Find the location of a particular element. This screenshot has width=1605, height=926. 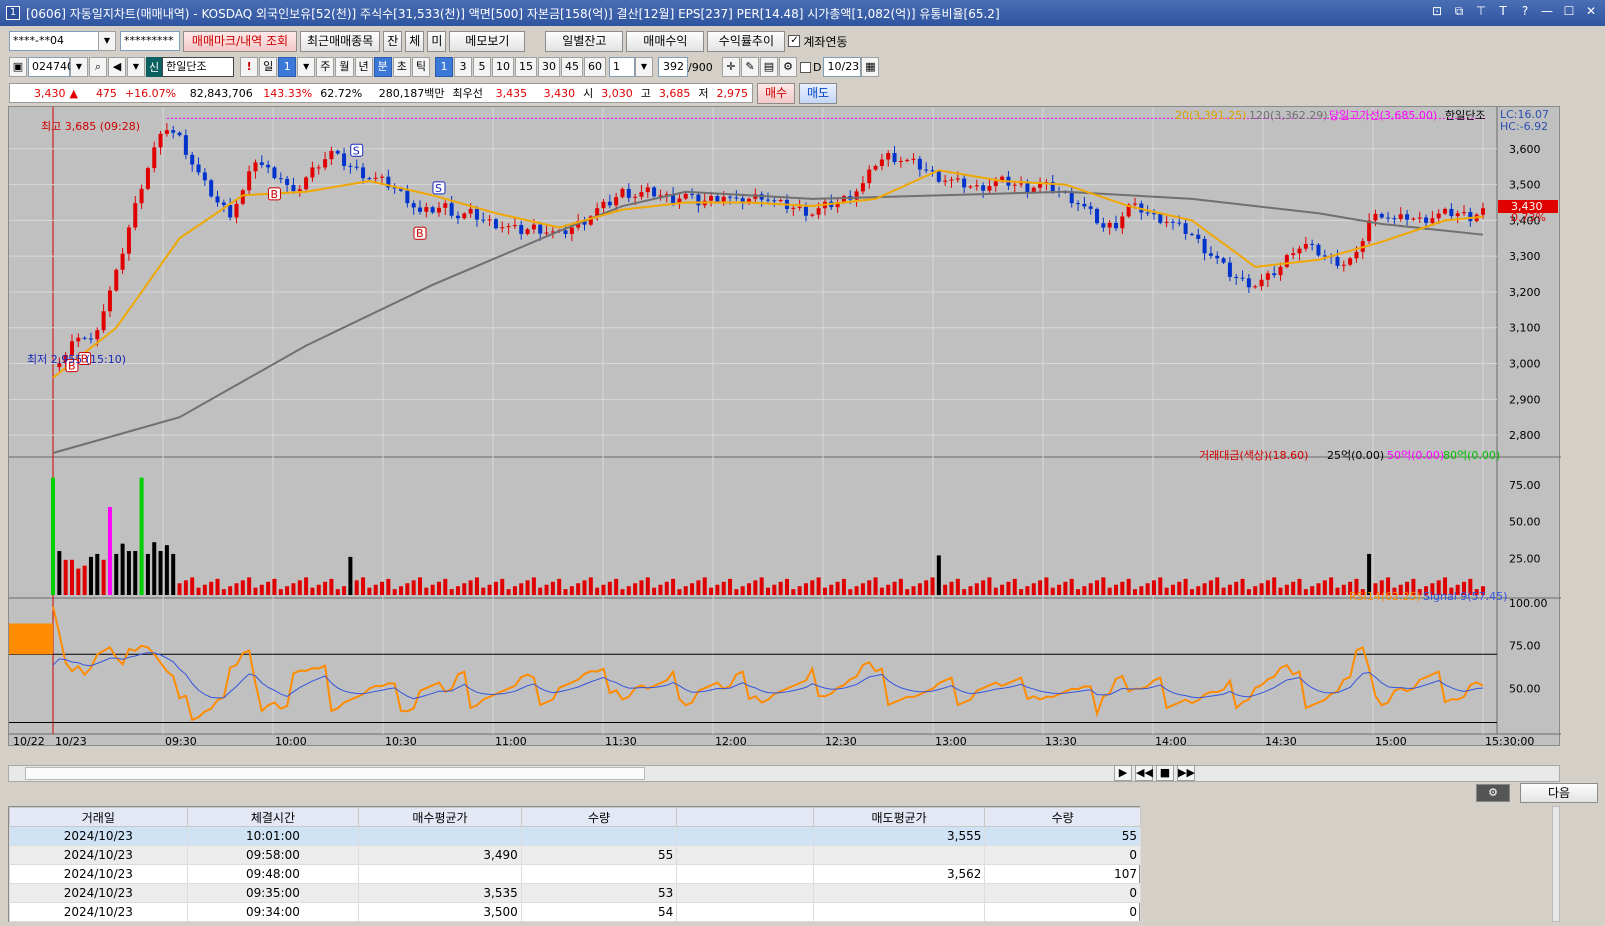

date-checkbox is located at coordinates (805, 67).